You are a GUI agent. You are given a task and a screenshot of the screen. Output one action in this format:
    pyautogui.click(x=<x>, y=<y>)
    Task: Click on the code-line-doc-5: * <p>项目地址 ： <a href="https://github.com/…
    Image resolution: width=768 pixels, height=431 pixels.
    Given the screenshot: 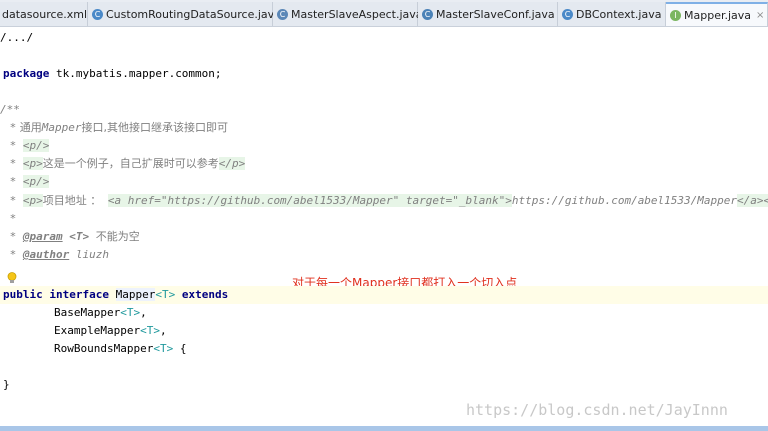 What is the action you would take?
    pyautogui.click(x=385, y=201)
    